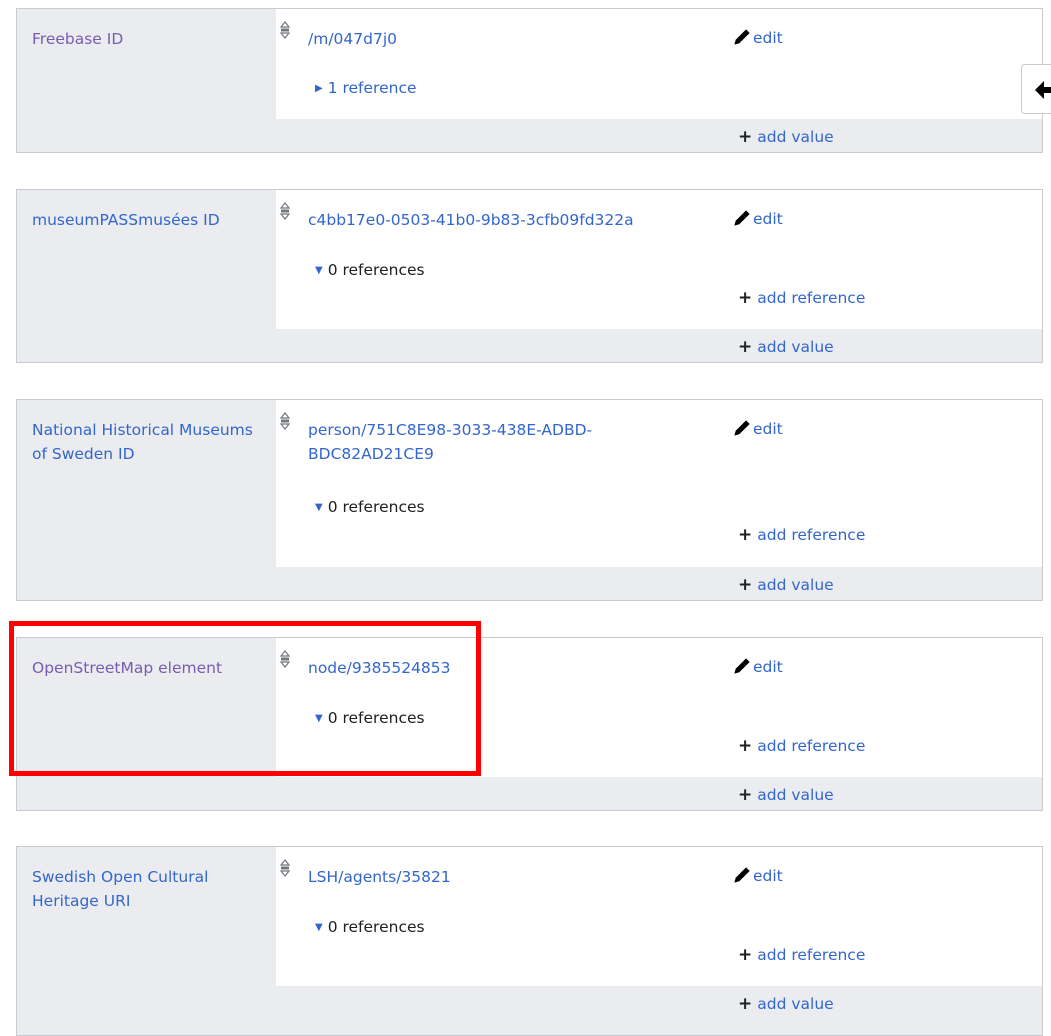 The image size is (1051, 1036). What do you see at coordinates (371, 454) in the screenshot?
I see `value-line-2: BDC82AD21CE9` at bounding box center [371, 454].